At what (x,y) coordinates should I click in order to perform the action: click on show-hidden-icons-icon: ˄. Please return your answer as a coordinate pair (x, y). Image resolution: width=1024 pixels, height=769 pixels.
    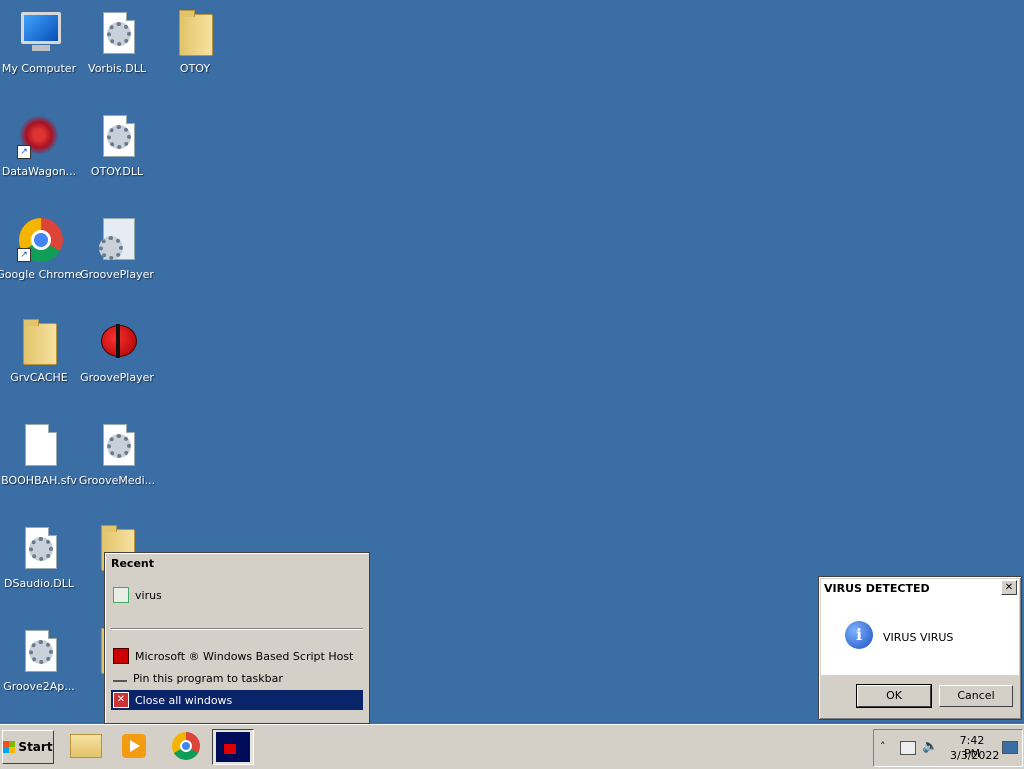
    Looking at the image, I should click on (883, 746).